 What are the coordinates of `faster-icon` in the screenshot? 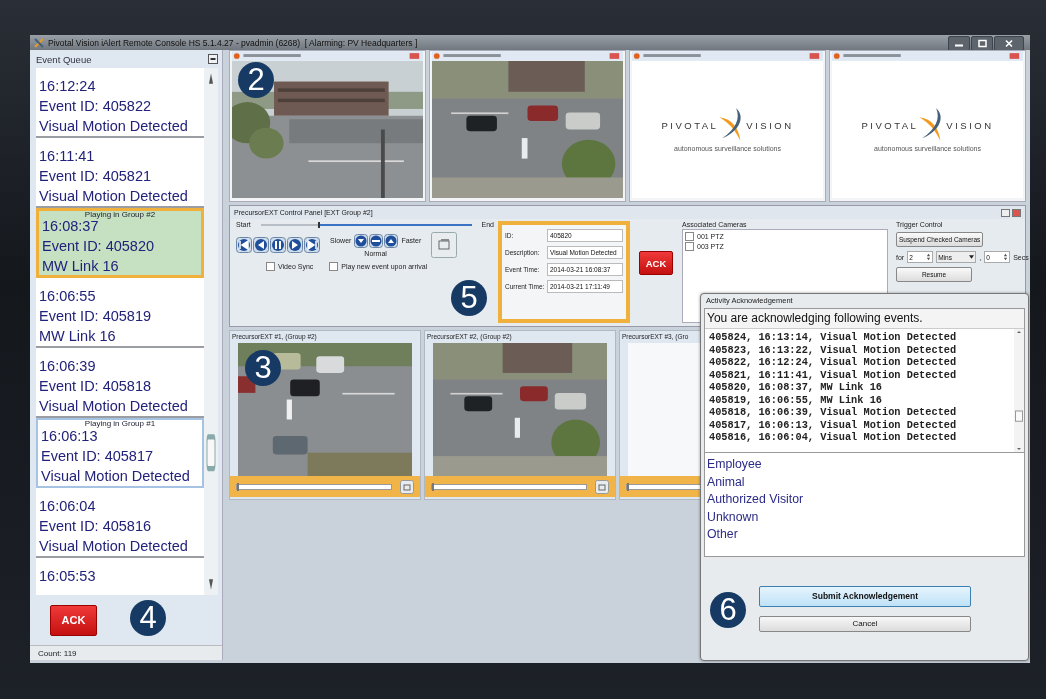 It's located at (391, 240).